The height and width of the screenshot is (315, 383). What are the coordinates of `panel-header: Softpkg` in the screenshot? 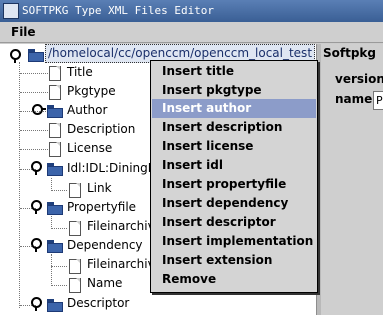 It's located at (350, 53).